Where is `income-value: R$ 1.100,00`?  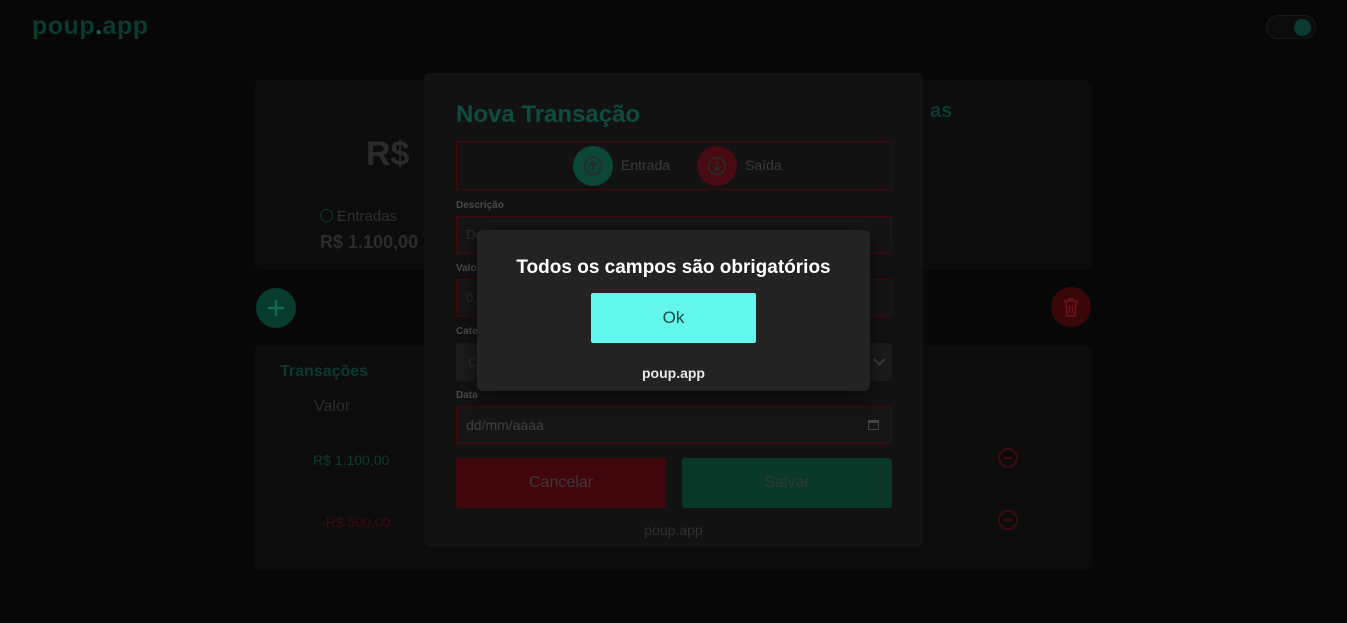 income-value: R$ 1.100,00 is located at coordinates (369, 242).